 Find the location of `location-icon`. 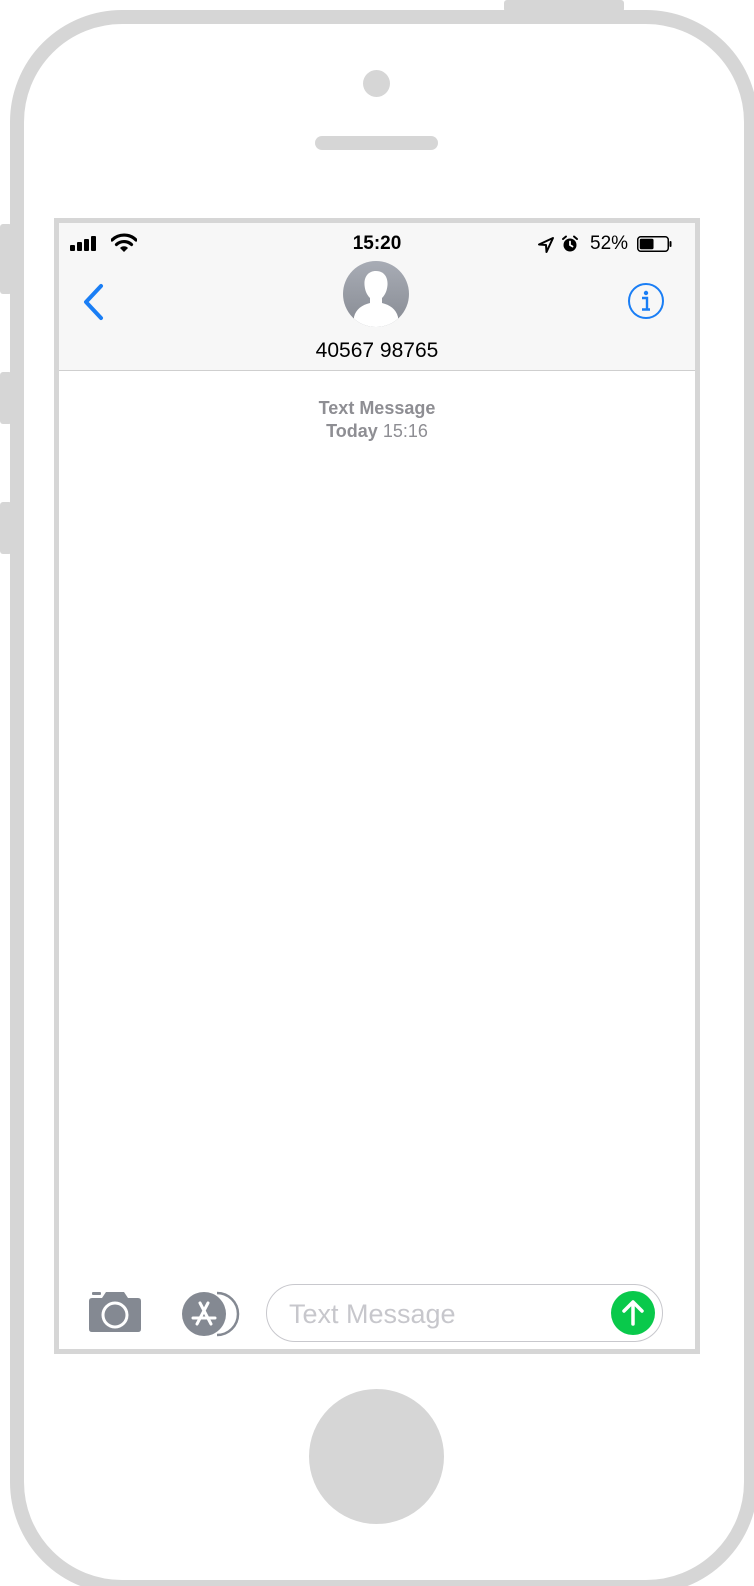

location-icon is located at coordinates (546, 245).